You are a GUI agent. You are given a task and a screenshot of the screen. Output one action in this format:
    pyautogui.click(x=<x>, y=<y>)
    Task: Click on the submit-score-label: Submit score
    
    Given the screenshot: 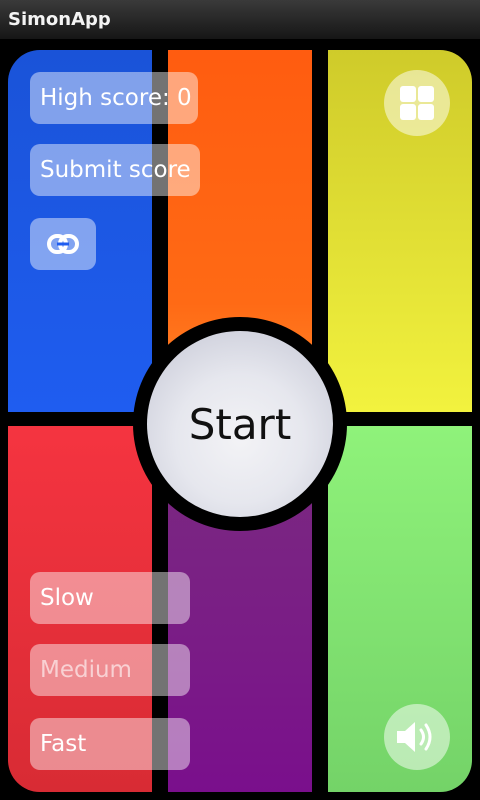 What is the action you would take?
    pyautogui.click(x=115, y=170)
    